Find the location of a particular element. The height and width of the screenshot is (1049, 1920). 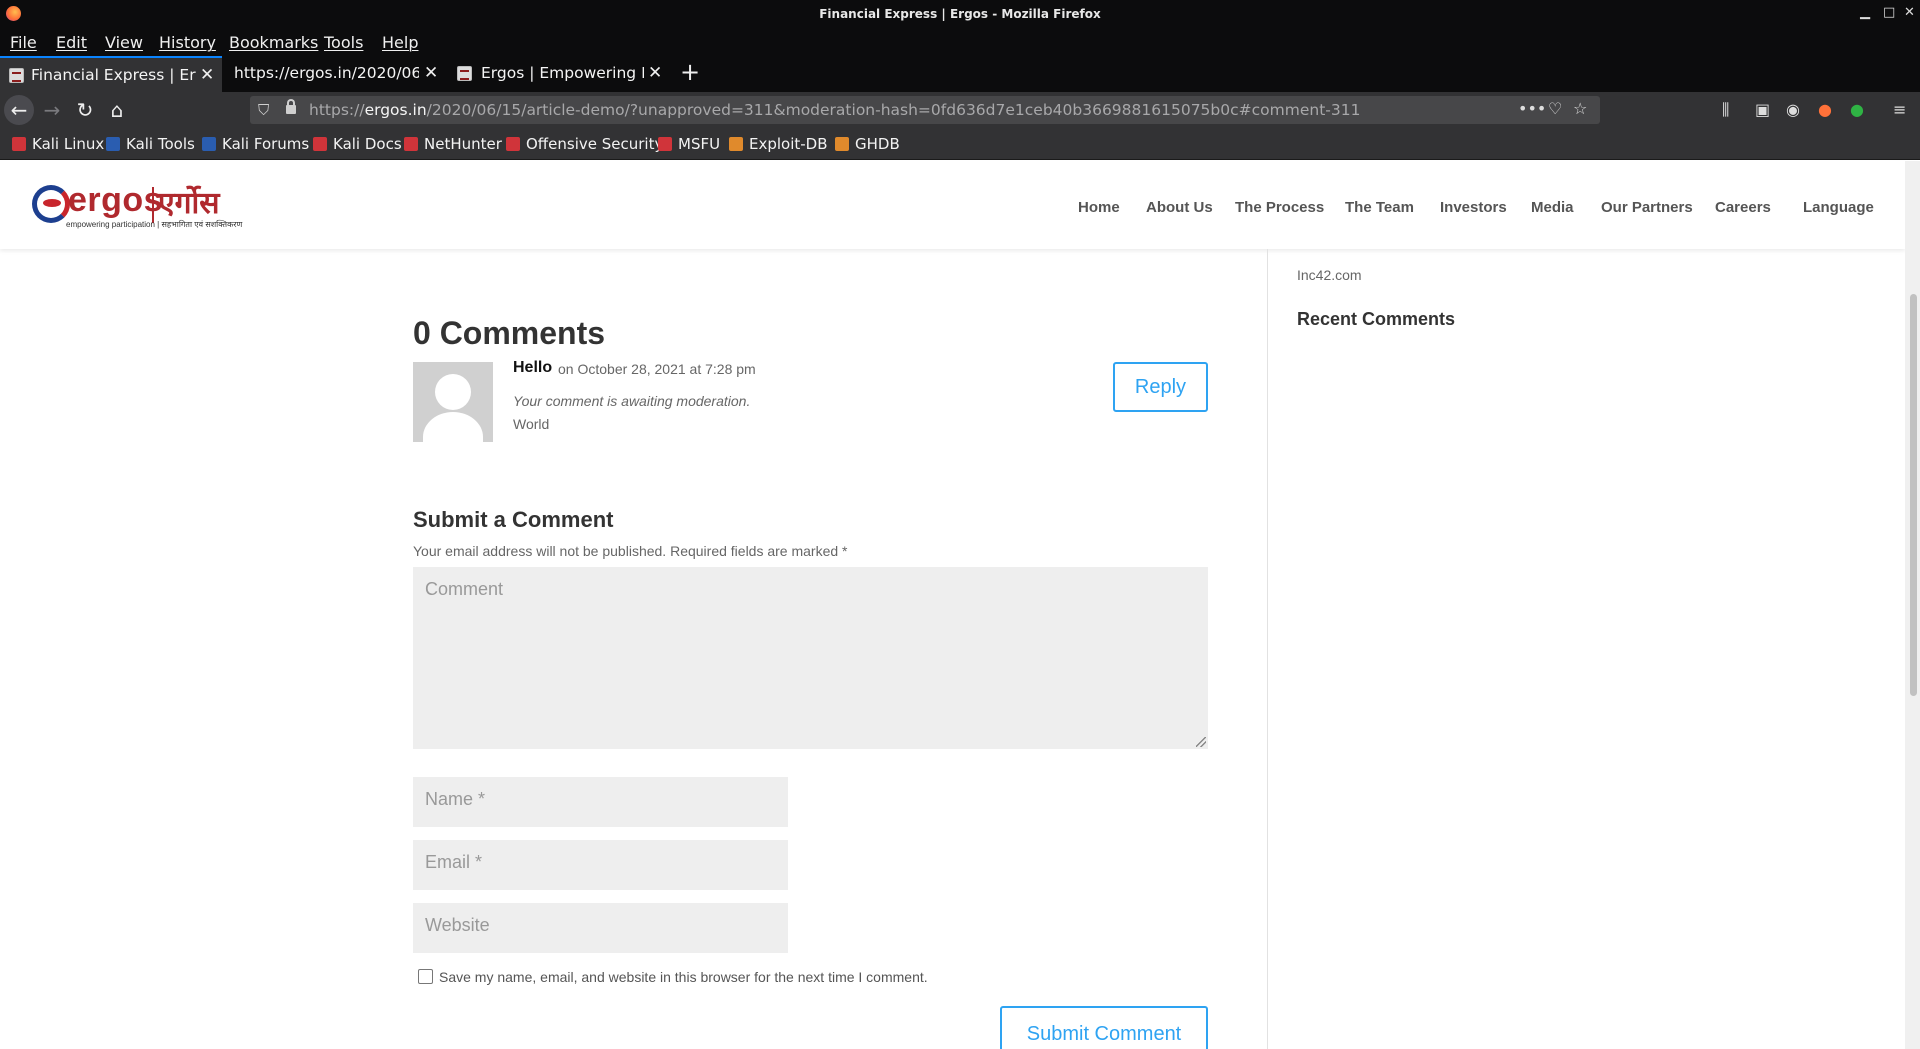

sidebar-icon: ▣ is located at coordinates (1762, 109).